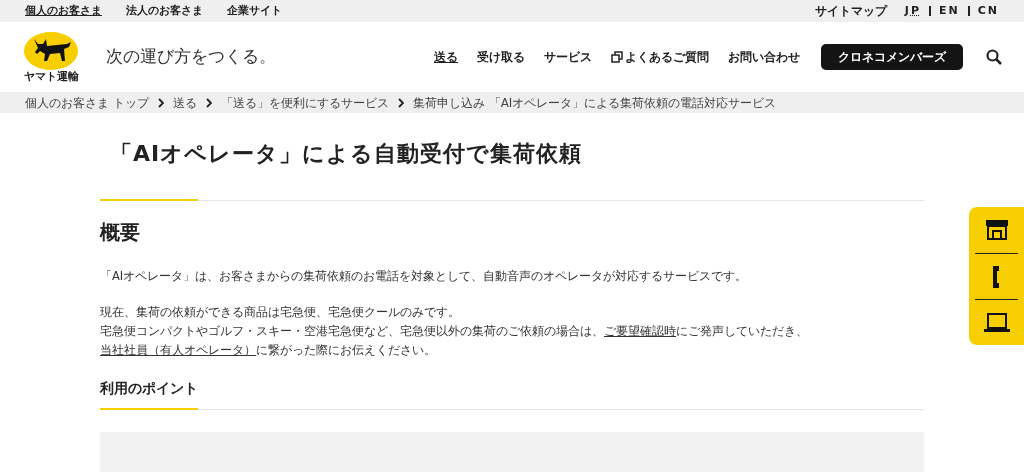 This screenshot has width=1024, height=475. What do you see at coordinates (764, 57) in the screenshot?
I see `nav-link: お問い合わせ` at bounding box center [764, 57].